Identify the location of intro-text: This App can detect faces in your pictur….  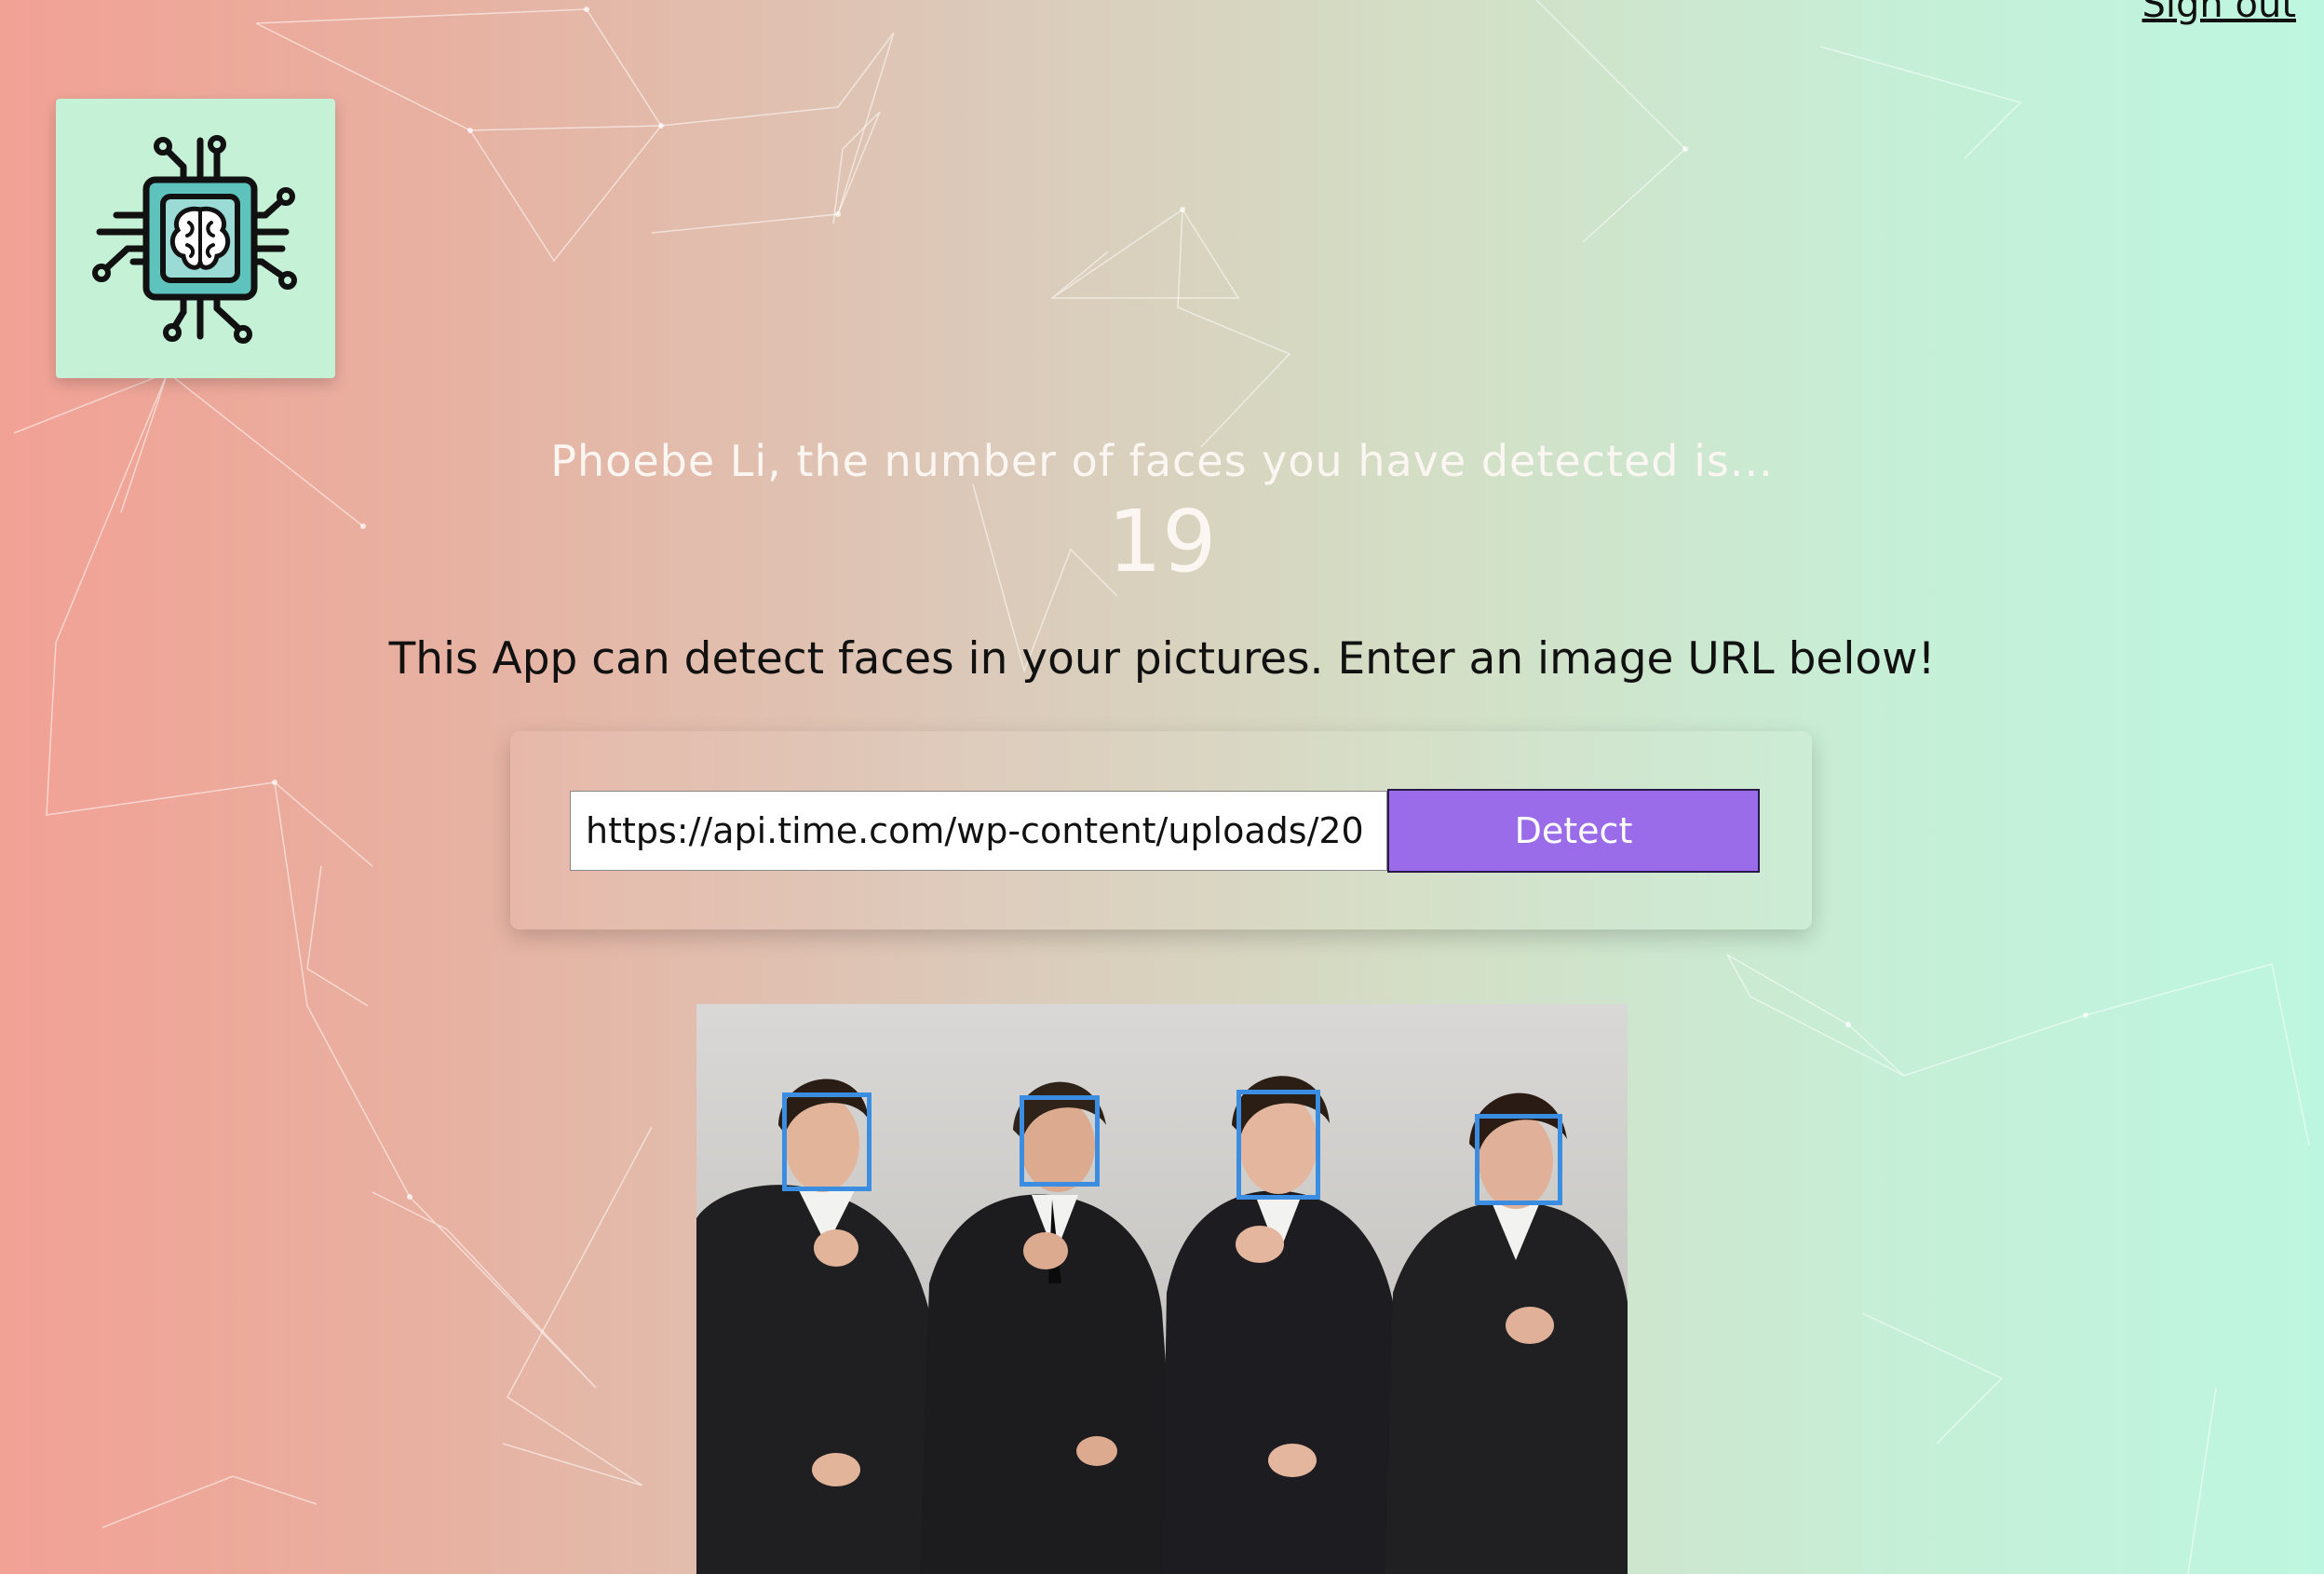
(1162, 659).